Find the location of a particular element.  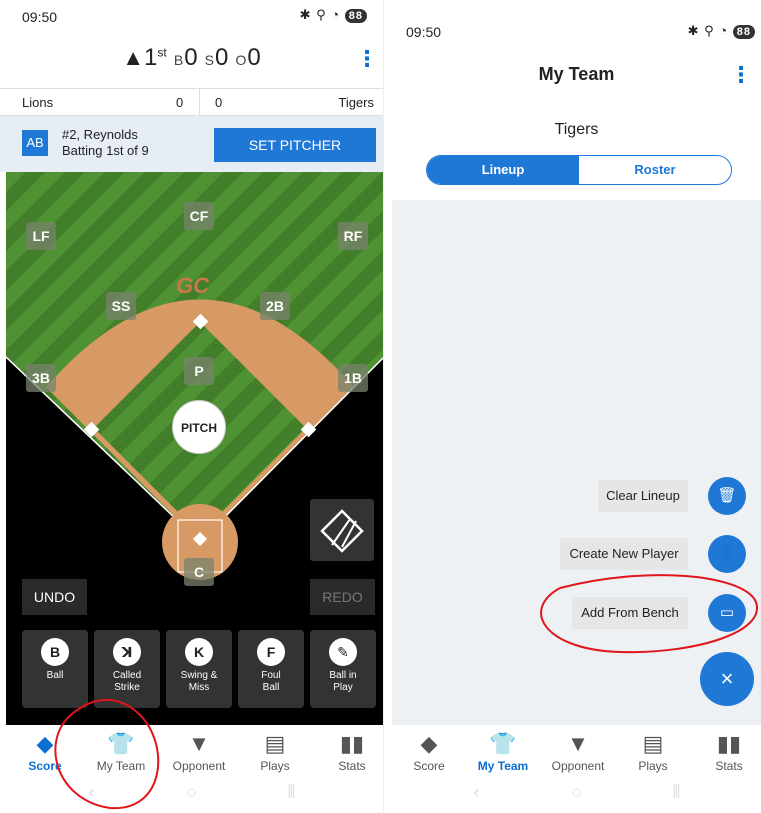

swing-miss-label-2: Miss is located at coordinates (199, 687).